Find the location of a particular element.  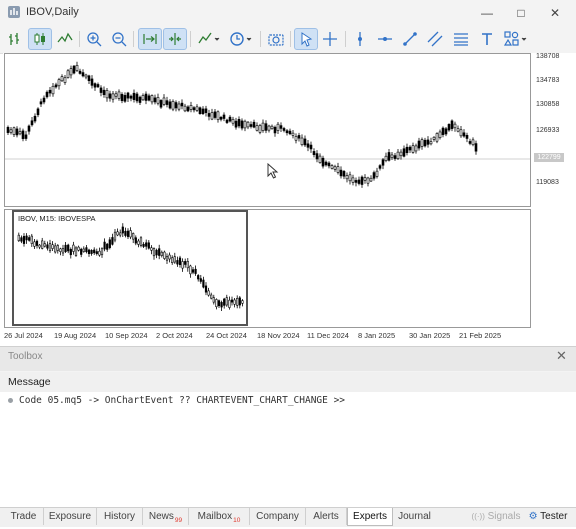

clock-icon is located at coordinates (241, 39).